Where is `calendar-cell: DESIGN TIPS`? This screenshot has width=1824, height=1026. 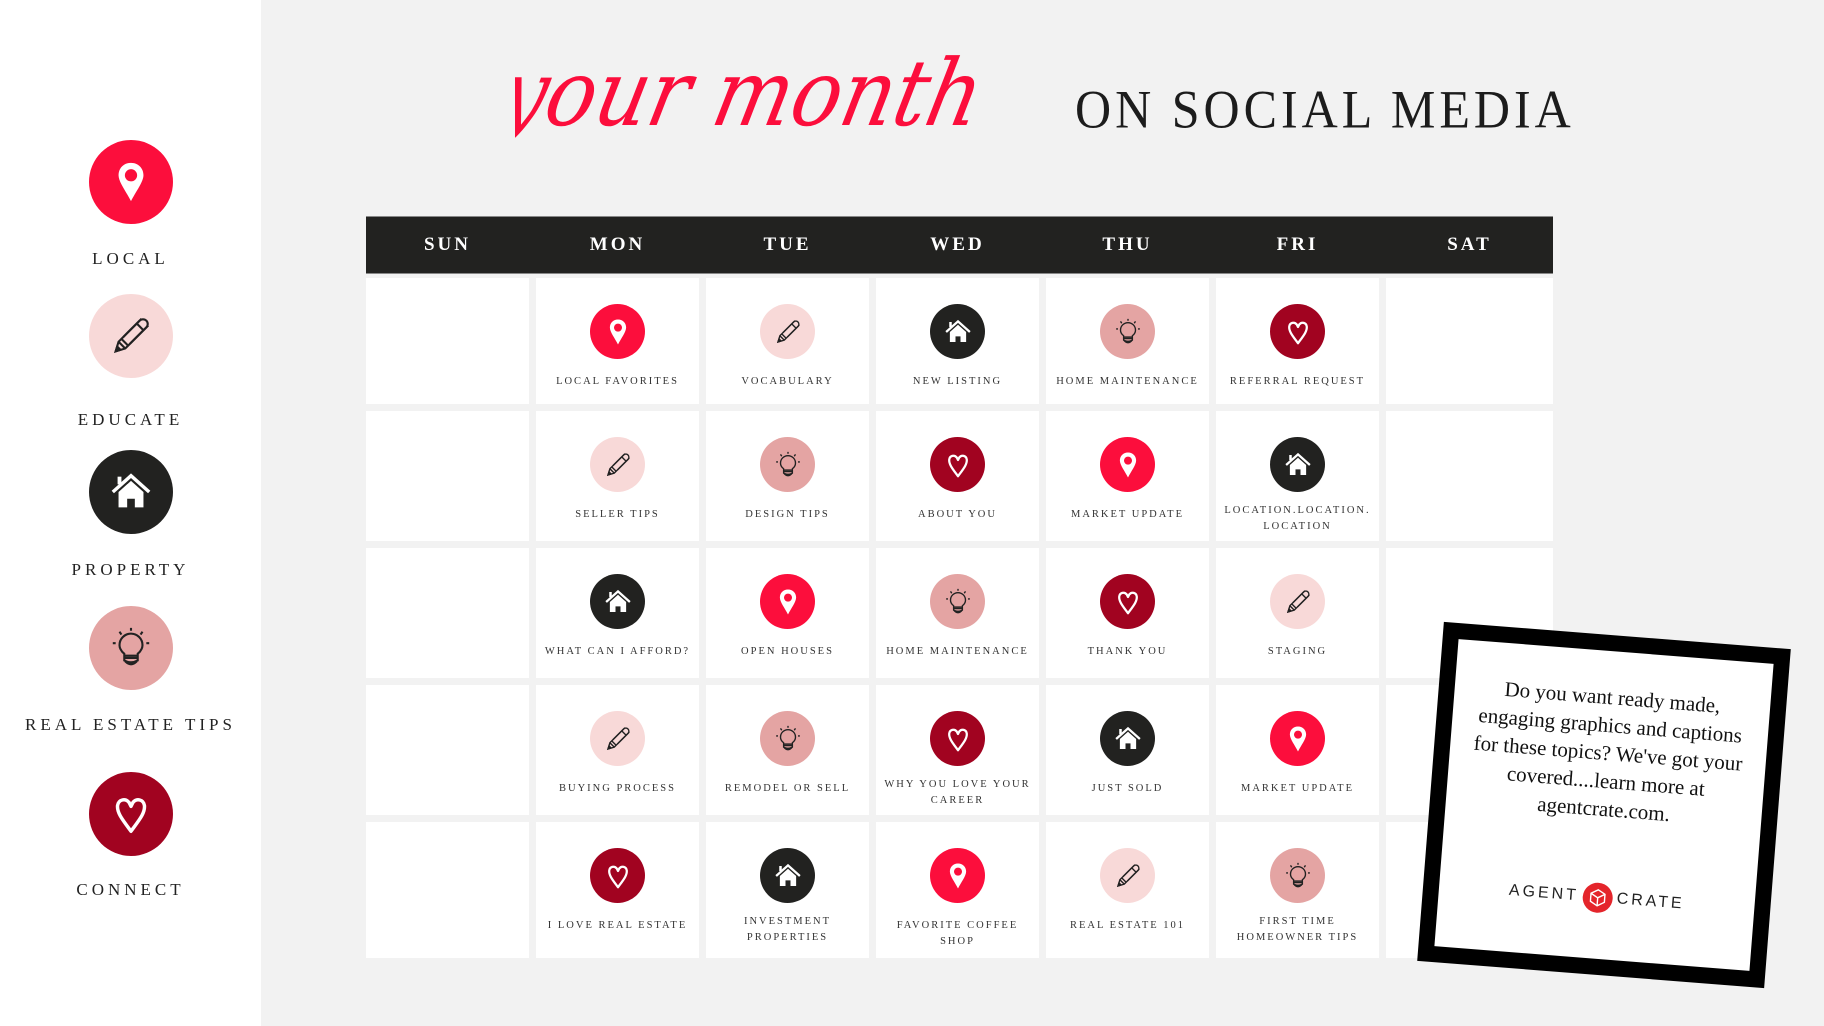 calendar-cell: DESIGN TIPS is located at coordinates (787, 476).